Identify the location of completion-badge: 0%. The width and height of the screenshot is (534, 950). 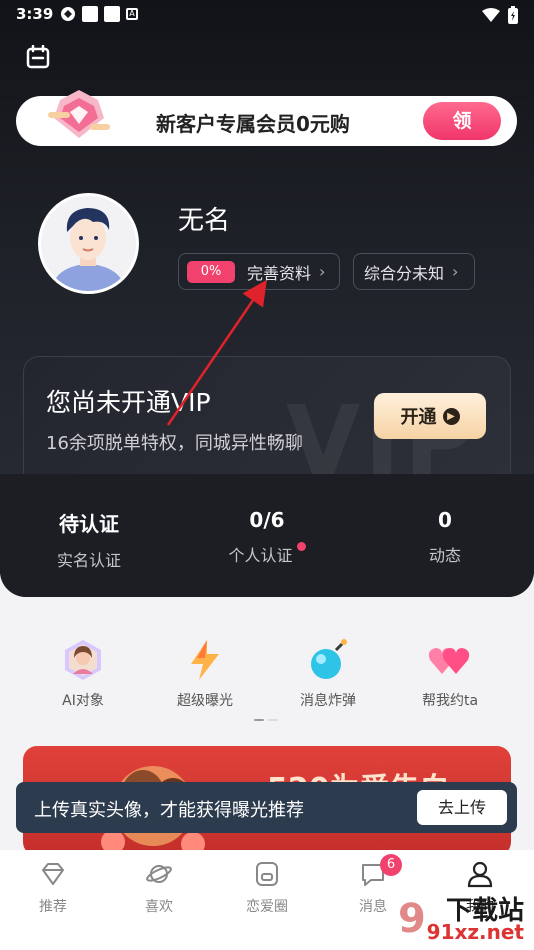
(211, 271).